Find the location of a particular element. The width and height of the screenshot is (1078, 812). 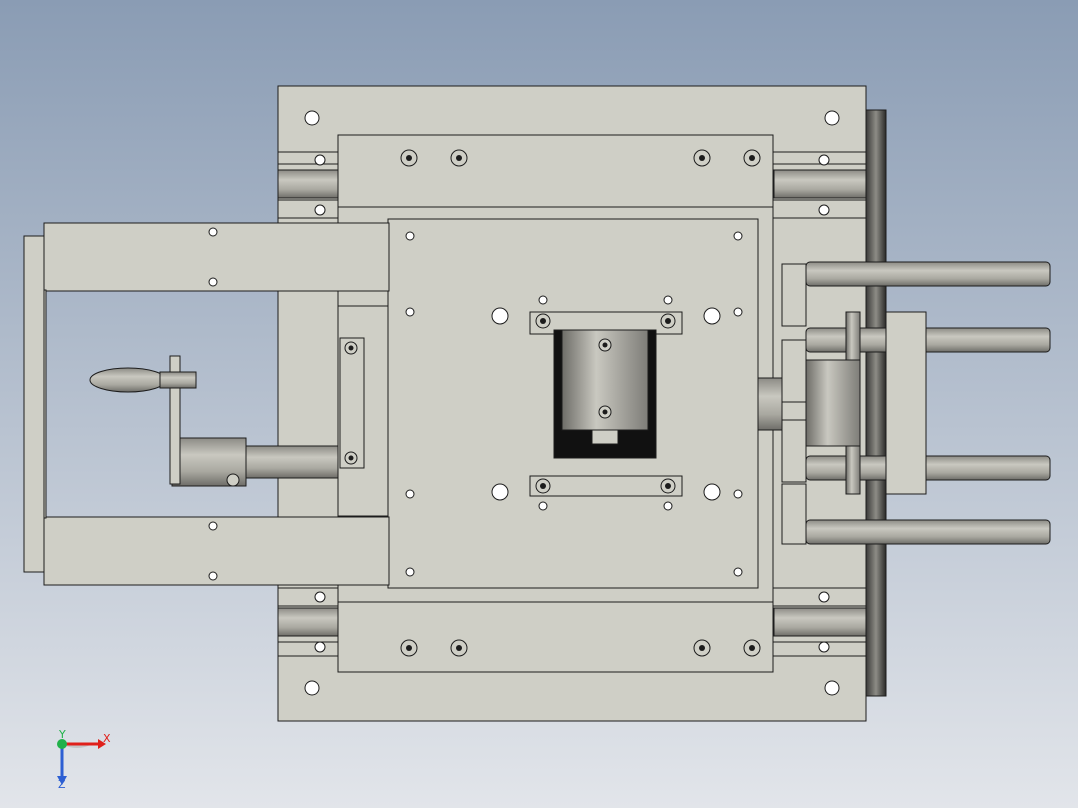

lower-slide-plate is located at coordinates (555, 636).